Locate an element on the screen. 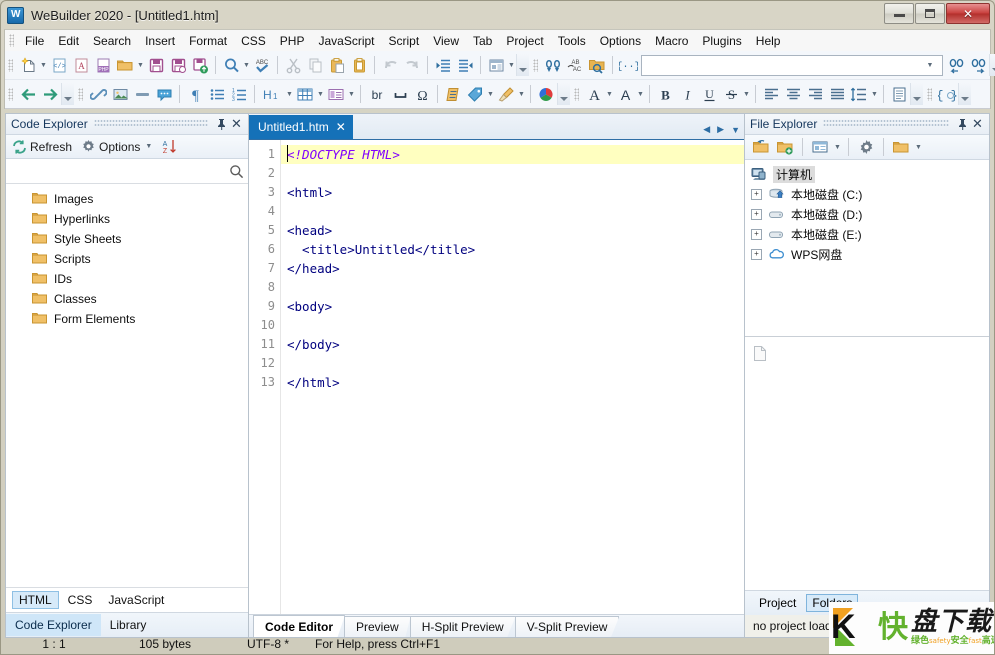  tab-list-dropdown-icon: ▼ is located at coordinates (735, 130).